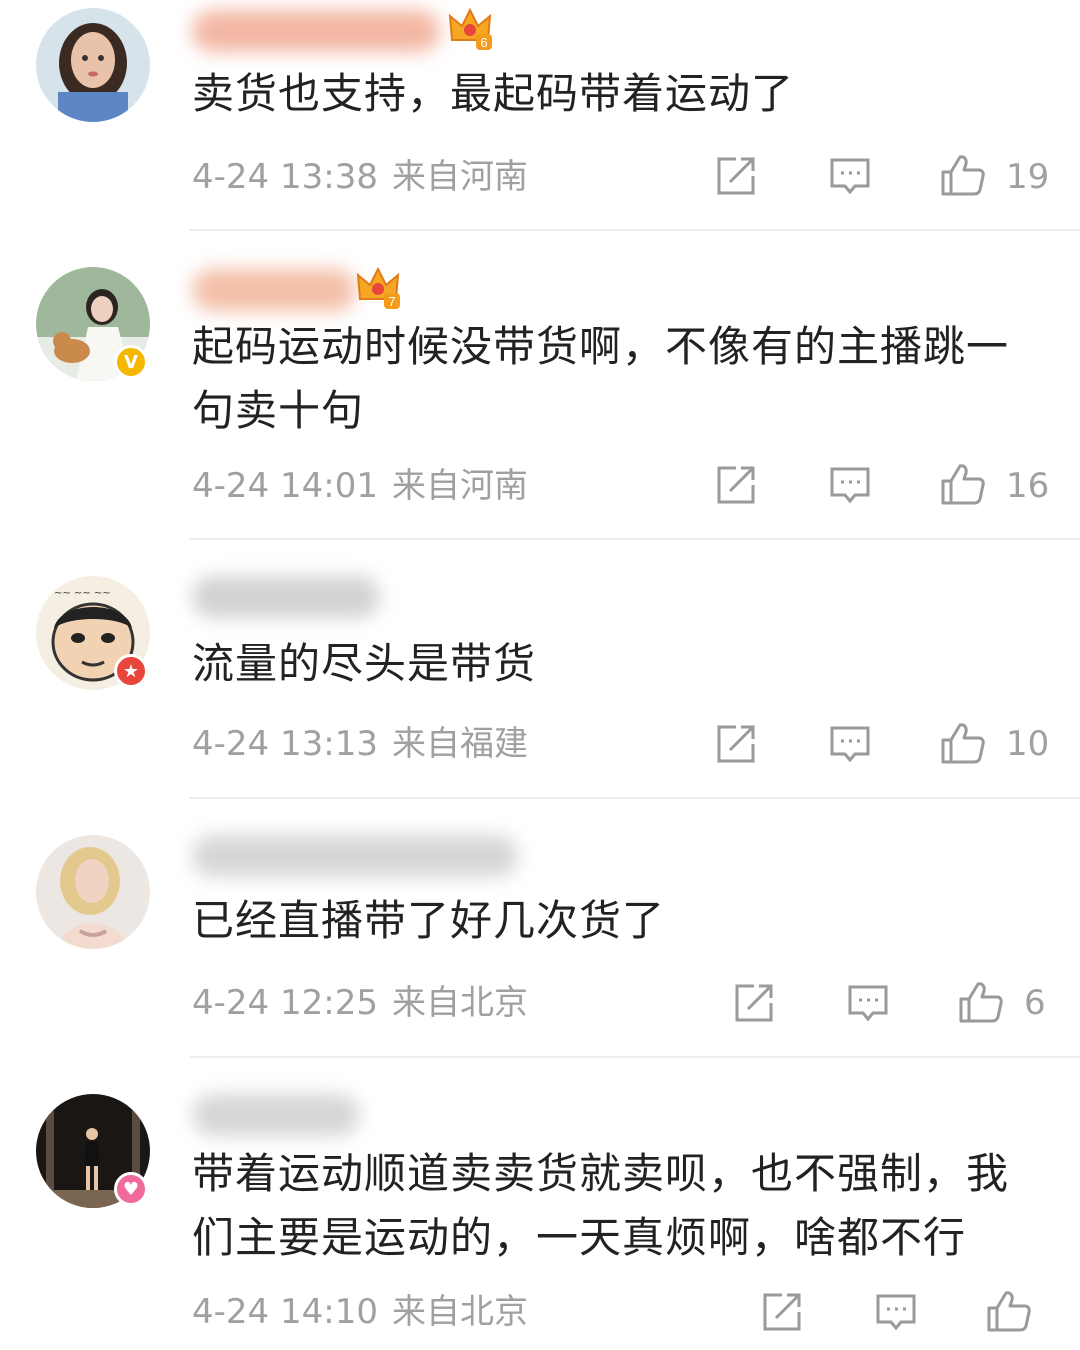  Describe the element at coordinates (364, 663) in the screenshot. I see `comment-text: 流量的尽头是带货` at that location.